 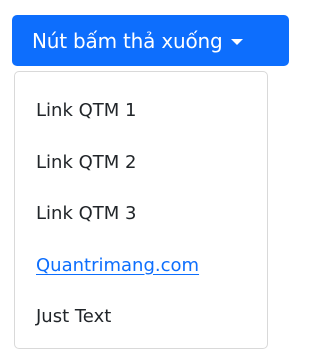 What do you see at coordinates (74, 316) in the screenshot?
I see `menu-item-just-text: Just Text` at bounding box center [74, 316].